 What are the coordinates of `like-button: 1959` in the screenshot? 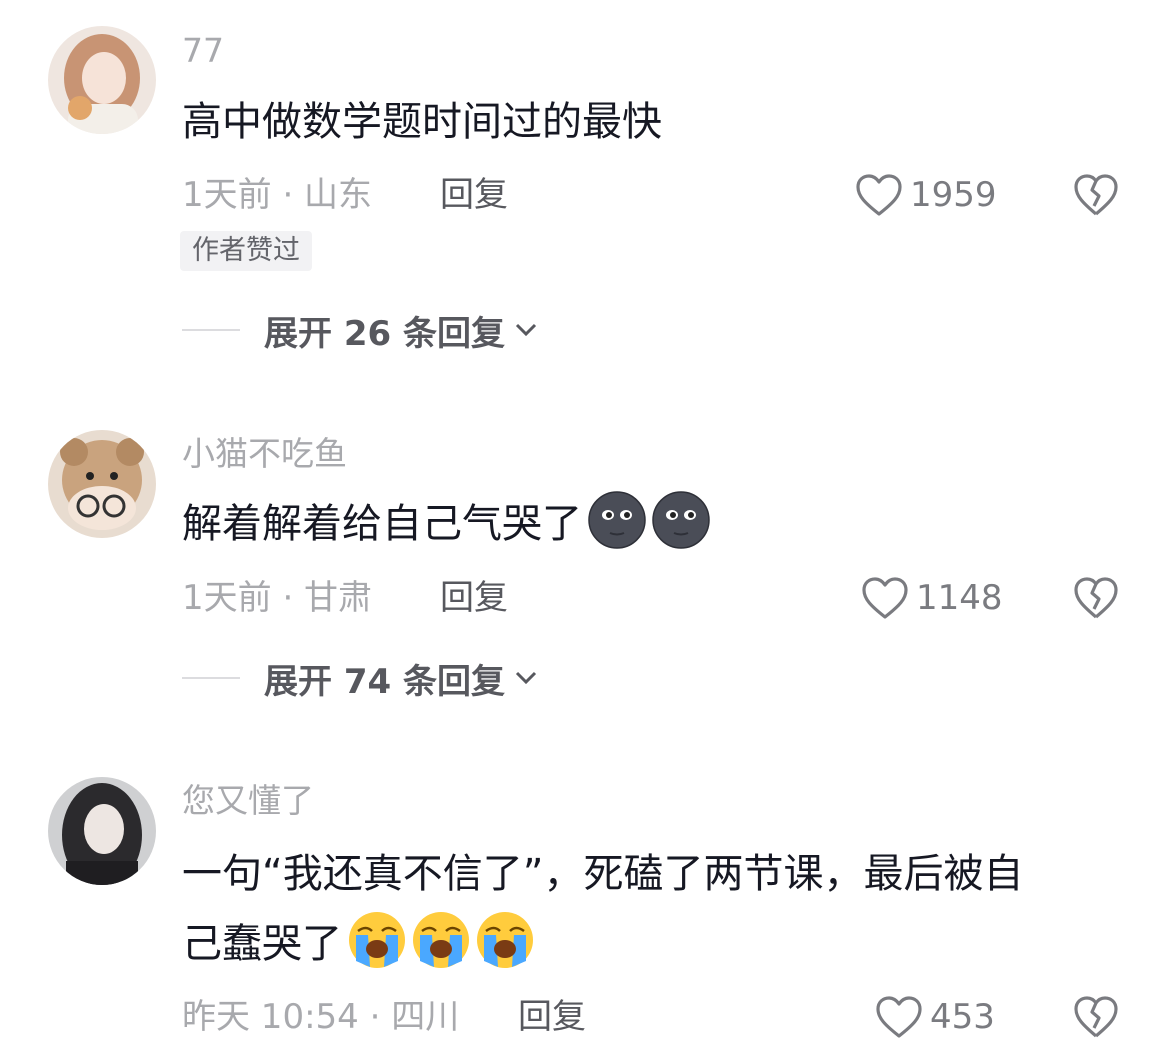 It's located at (925, 195).